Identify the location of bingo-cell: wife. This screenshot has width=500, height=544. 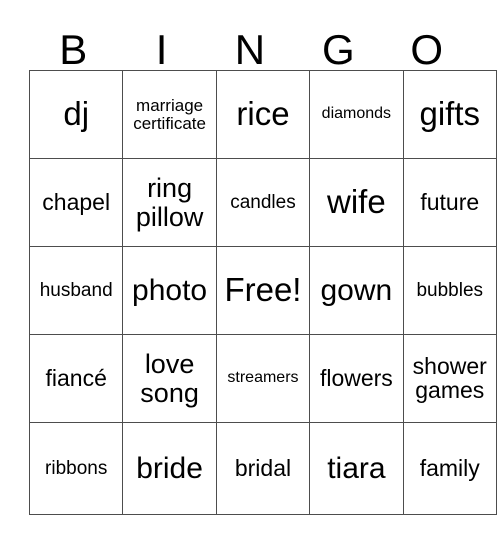
(356, 202).